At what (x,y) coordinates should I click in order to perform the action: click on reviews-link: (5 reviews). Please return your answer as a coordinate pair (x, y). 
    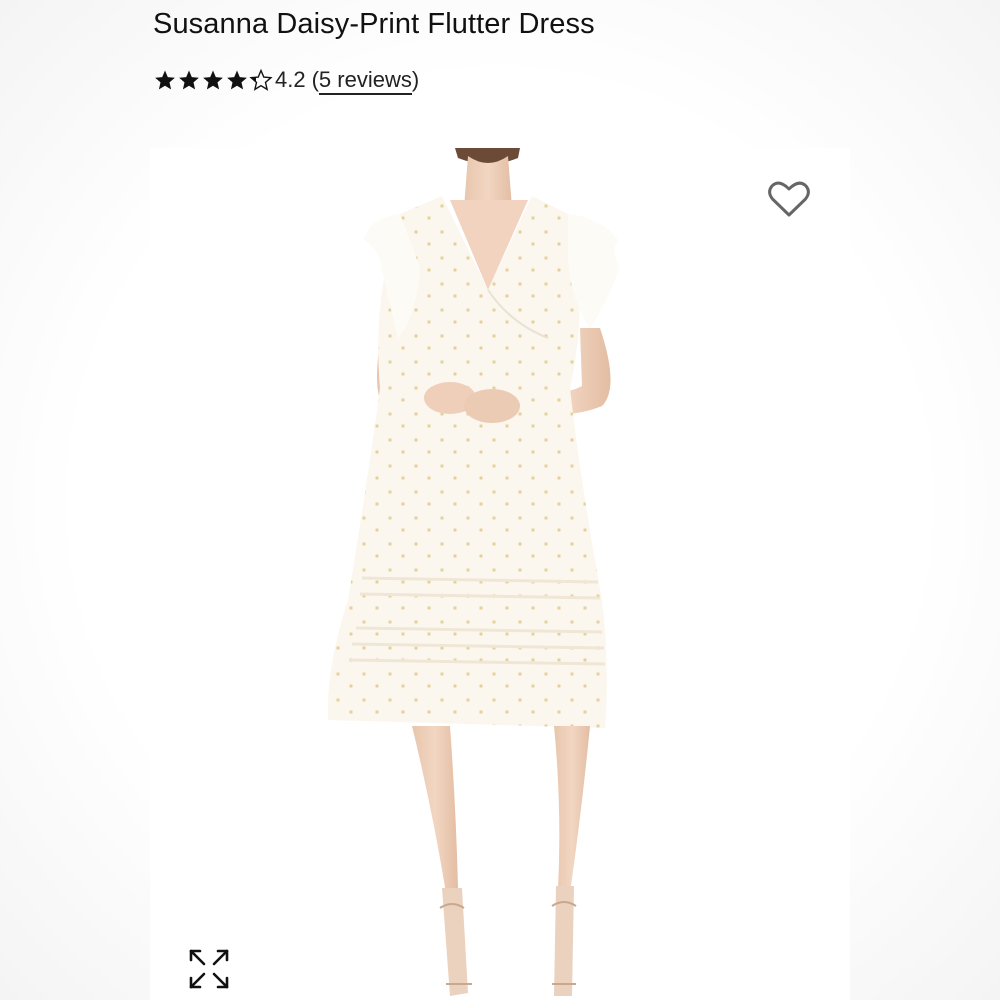
    Looking at the image, I should click on (365, 81).